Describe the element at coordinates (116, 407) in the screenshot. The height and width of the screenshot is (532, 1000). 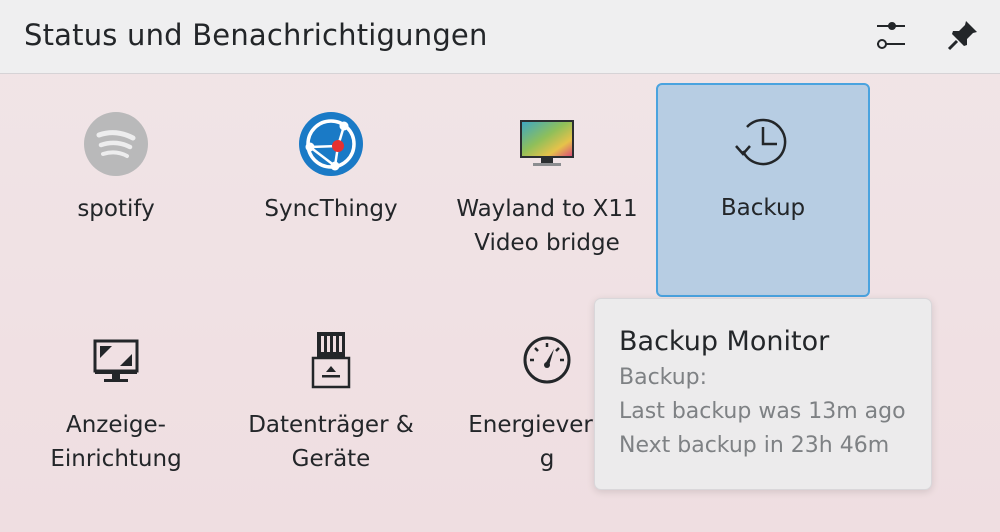
I see `tray-item-display-settings: Anzeige- Einrichtung` at that location.